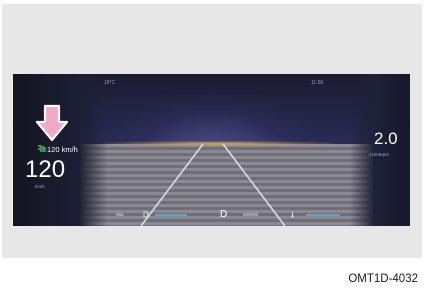 Image resolution: width=424 pixels, height=290 pixels. Describe the element at coordinates (224, 214) in the screenshot. I see `gear-indicator: D` at that location.